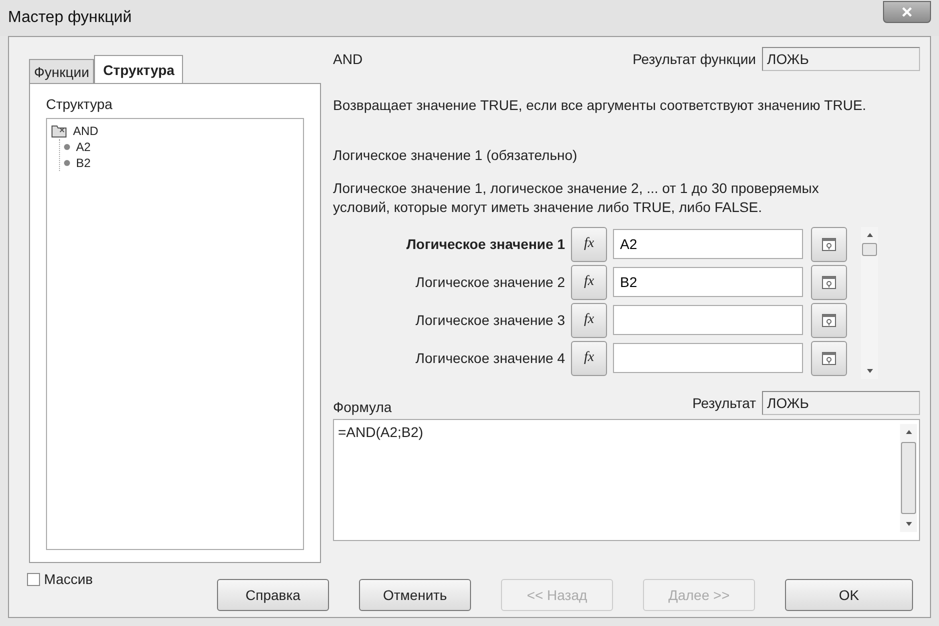 This screenshot has height=626, width=939. Describe the element at coordinates (362, 406) in the screenshot. I see `formula-label: Формула` at that location.